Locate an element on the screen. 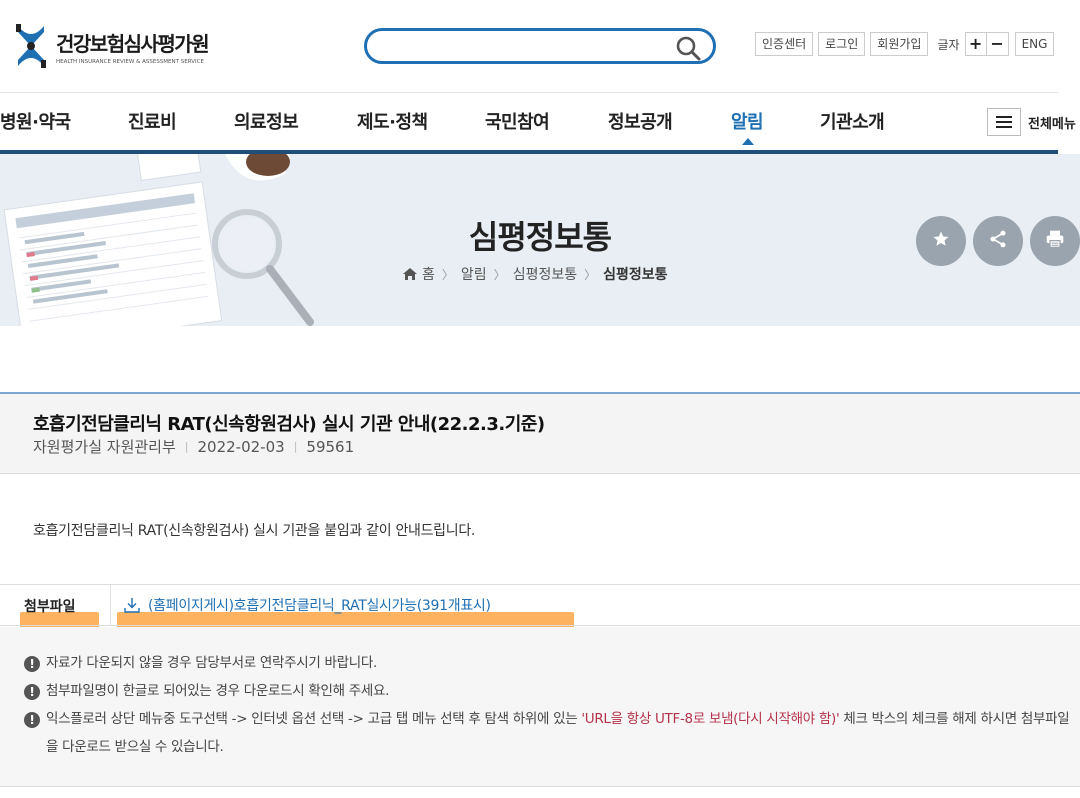  print-button is located at coordinates (1055, 241).